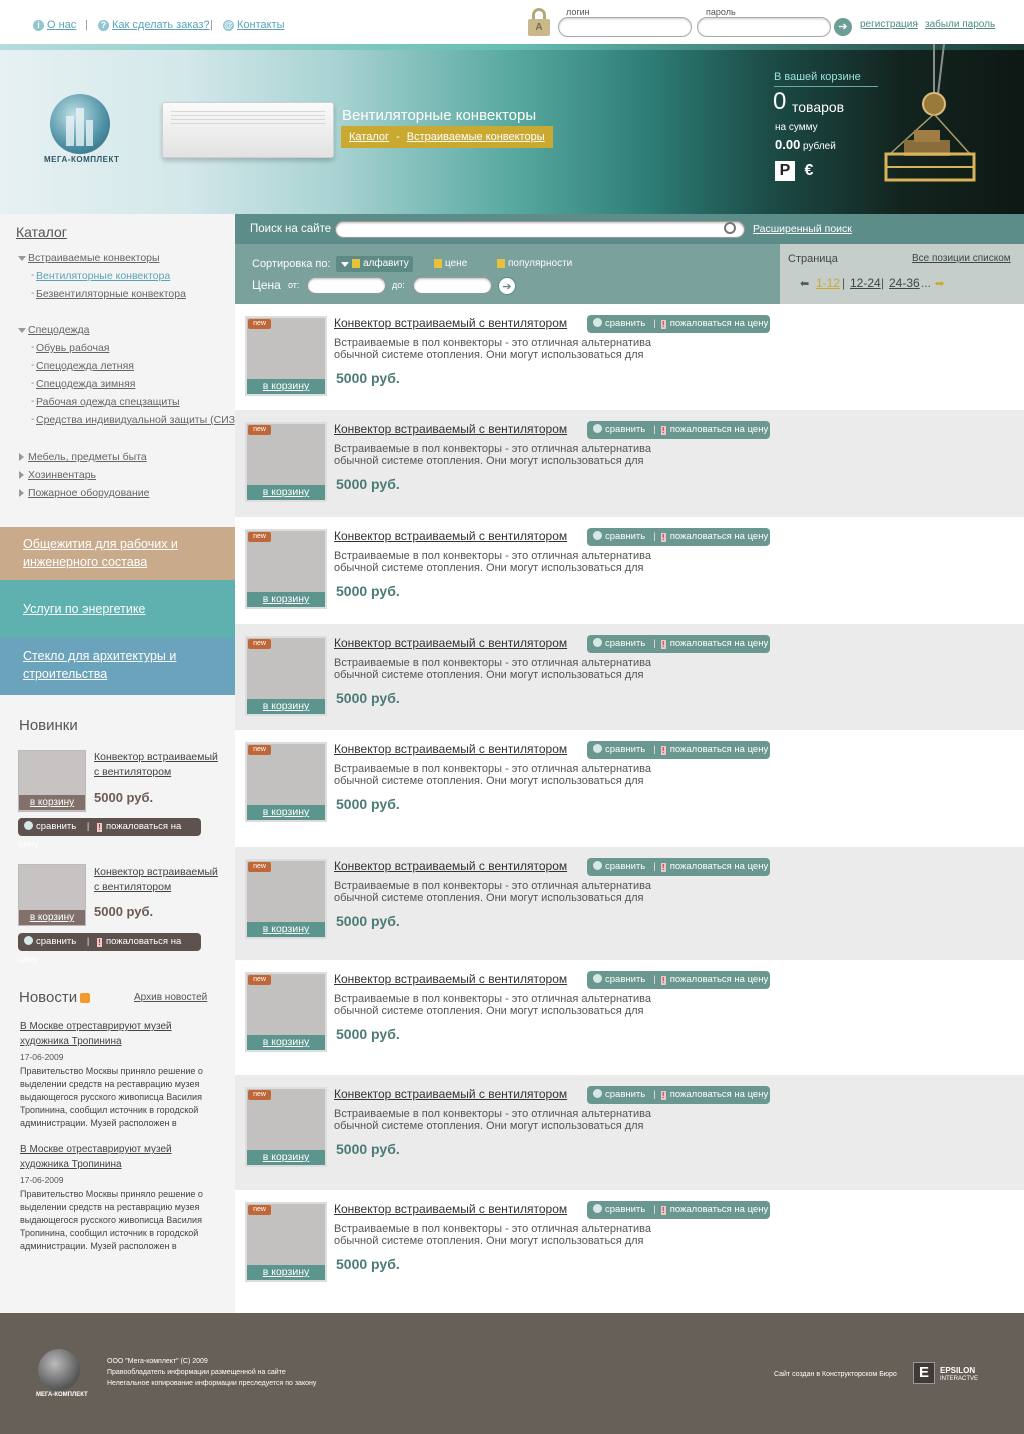 This screenshot has width=1024, height=1434. What do you see at coordinates (87, 457) in the screenshot?
I see `sidebar-item-furniture: Мебель, предметы быта` at bounding box center [87, 457].